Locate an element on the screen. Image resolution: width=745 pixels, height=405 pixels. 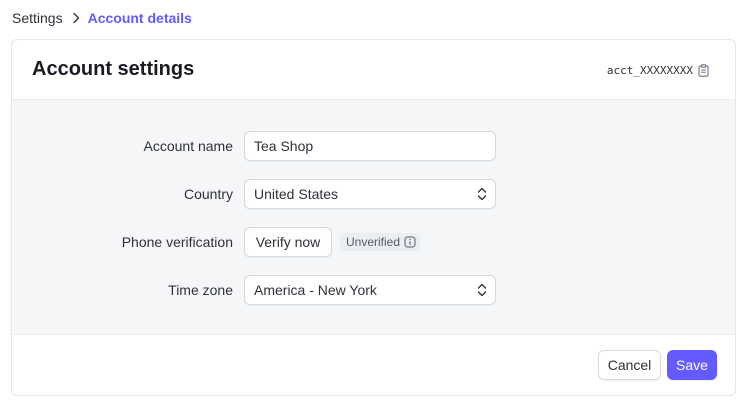
time-zone-select: America - New York is located at coordinates (370, 290).